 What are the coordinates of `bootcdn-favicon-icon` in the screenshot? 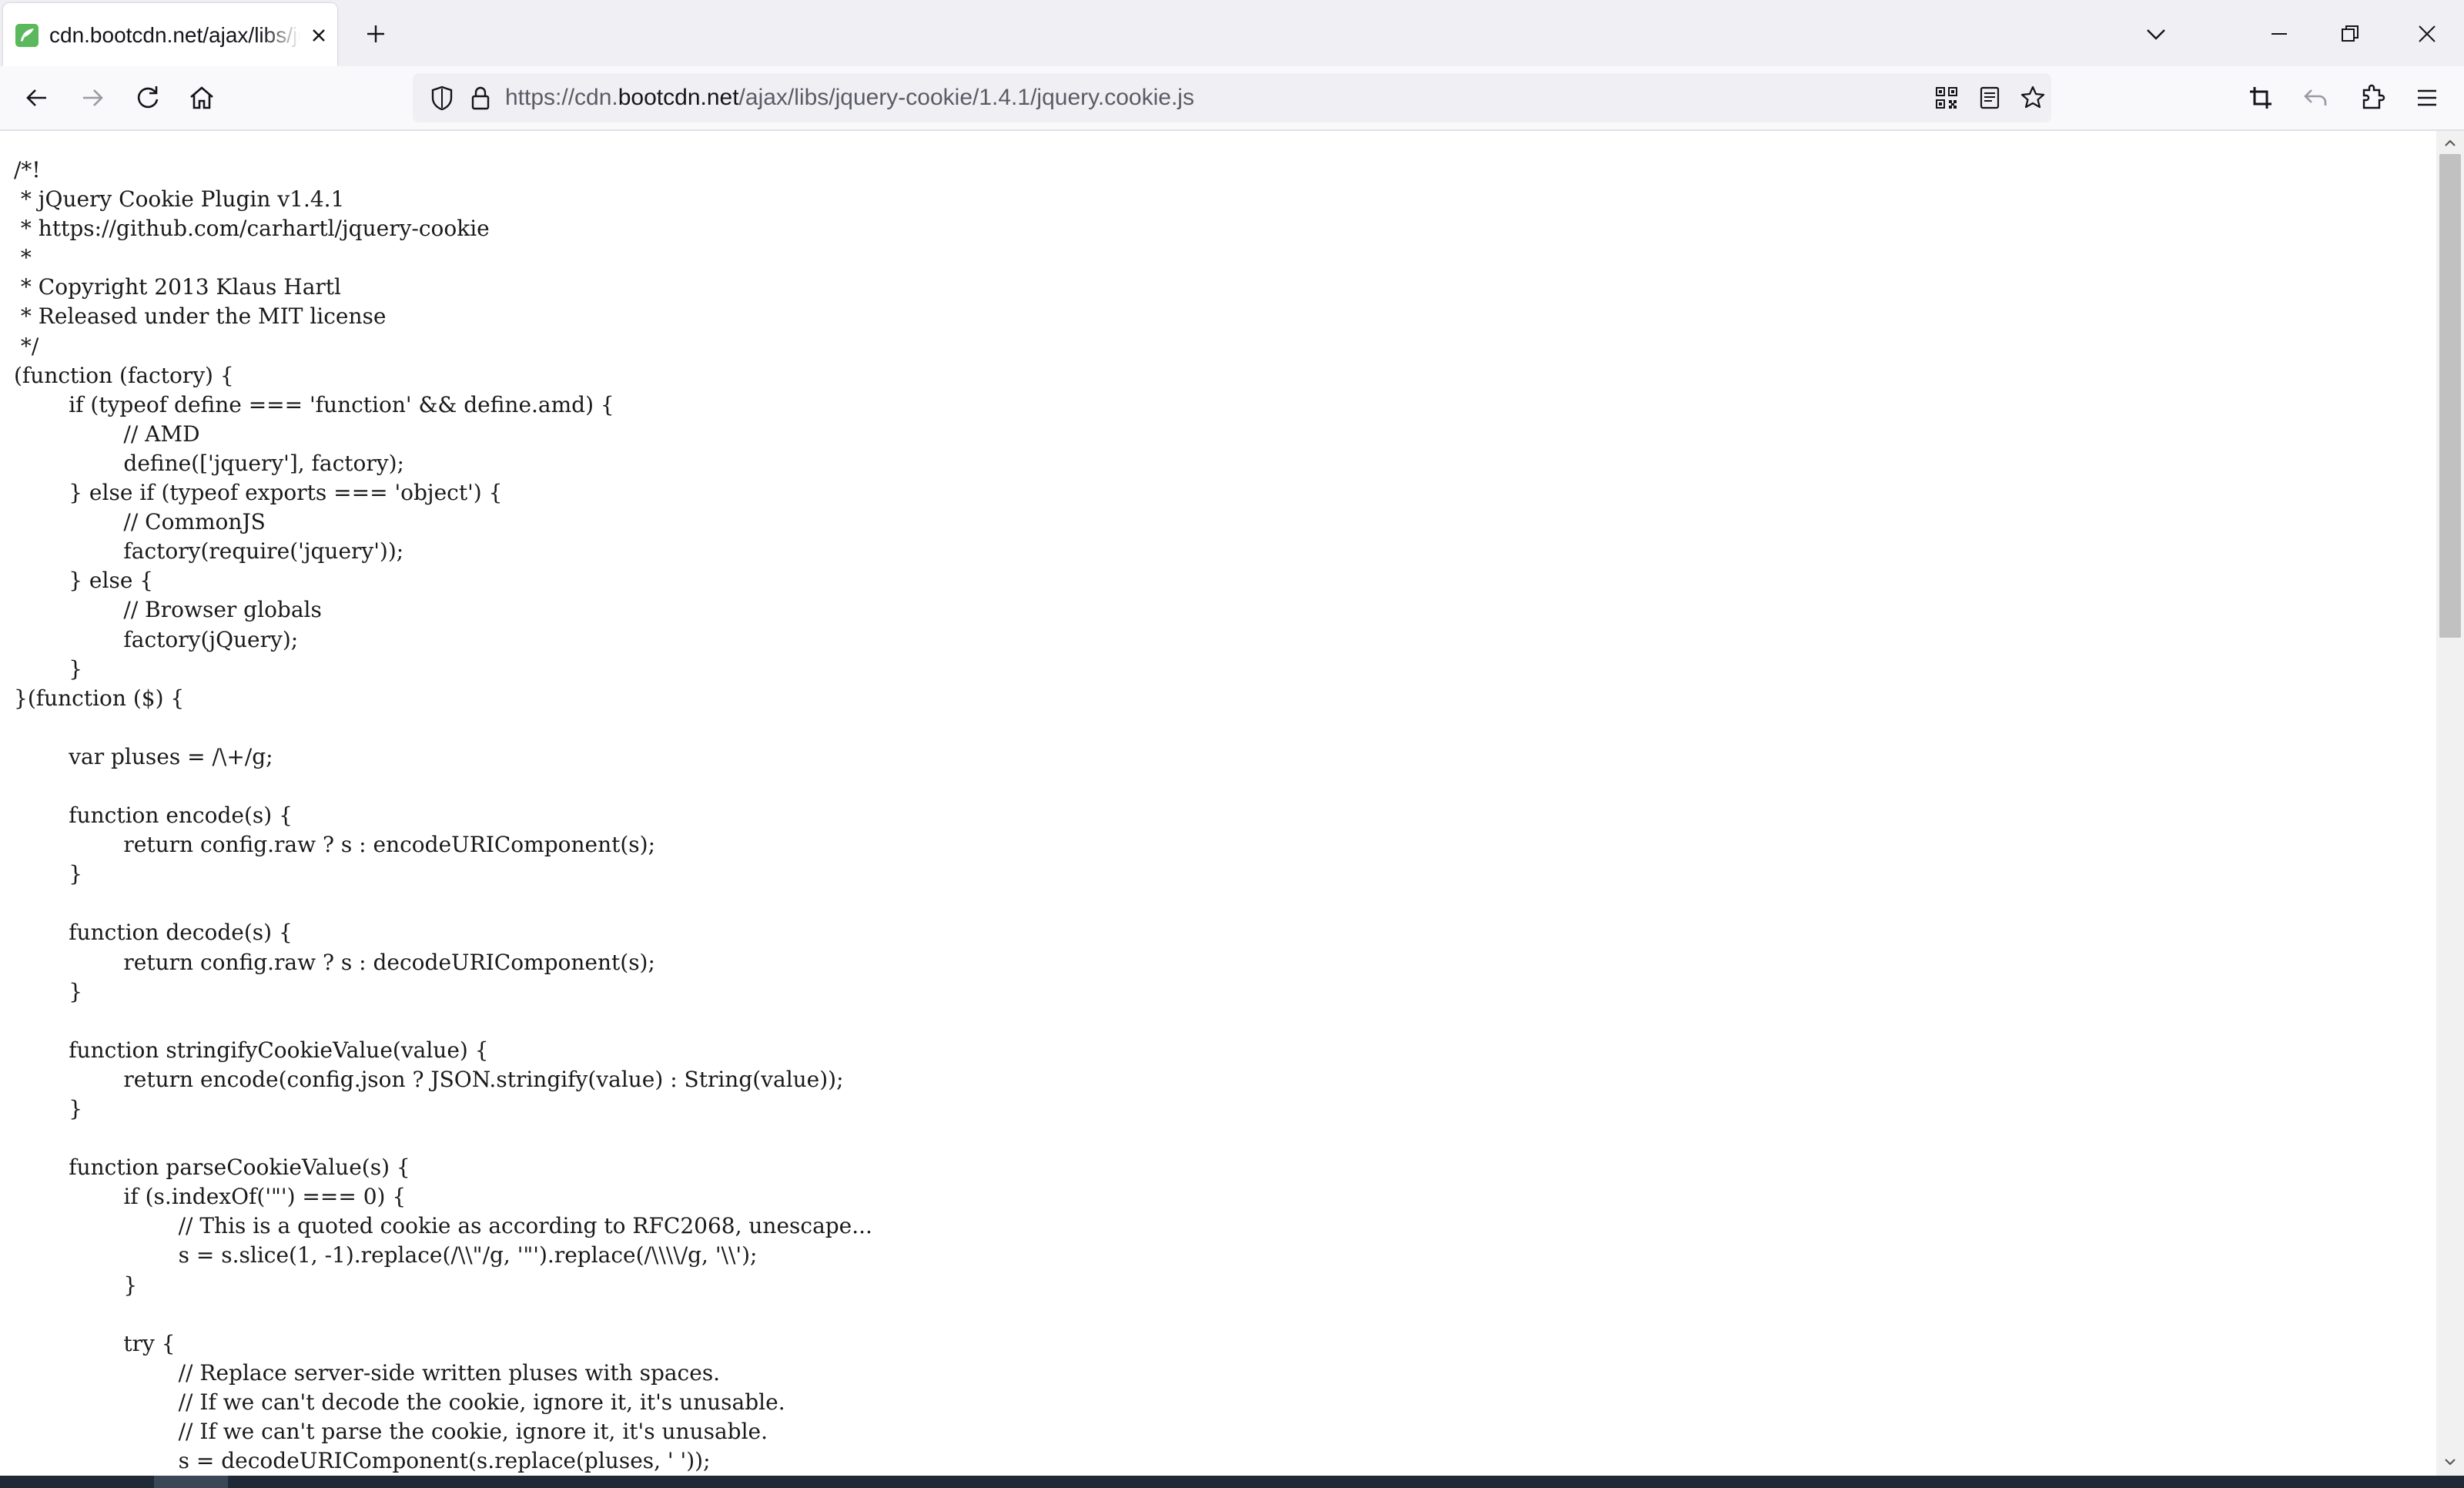 It's located at (26, 35).